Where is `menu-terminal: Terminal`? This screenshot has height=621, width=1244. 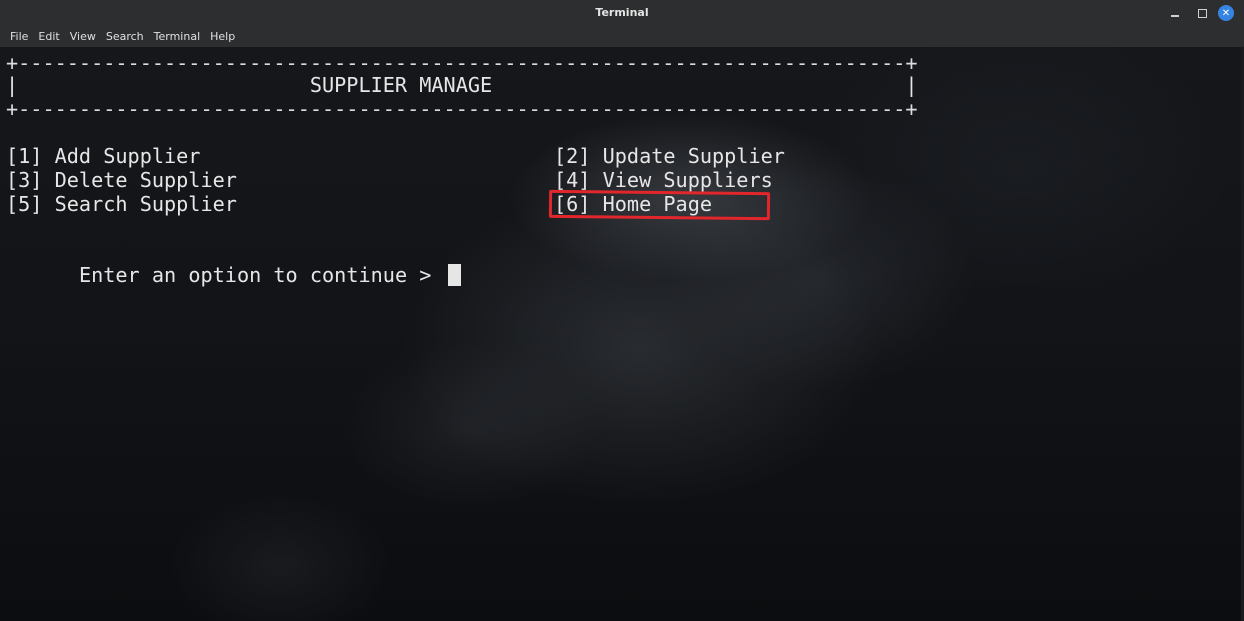
menu-terminal: Terminal is located at coordinates (177, 36).